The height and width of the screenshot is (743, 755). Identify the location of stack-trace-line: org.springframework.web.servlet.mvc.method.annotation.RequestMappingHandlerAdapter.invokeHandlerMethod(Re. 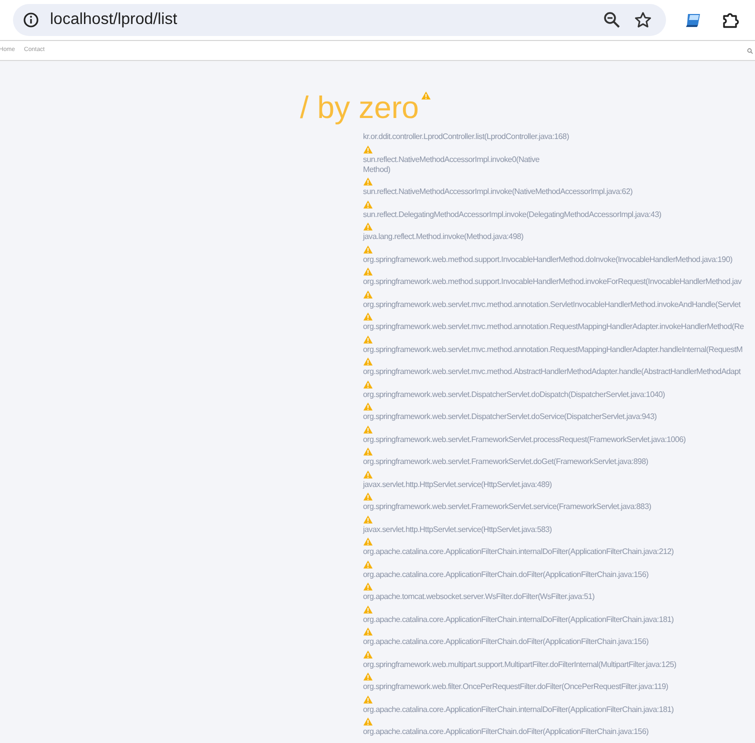
(553, 327).